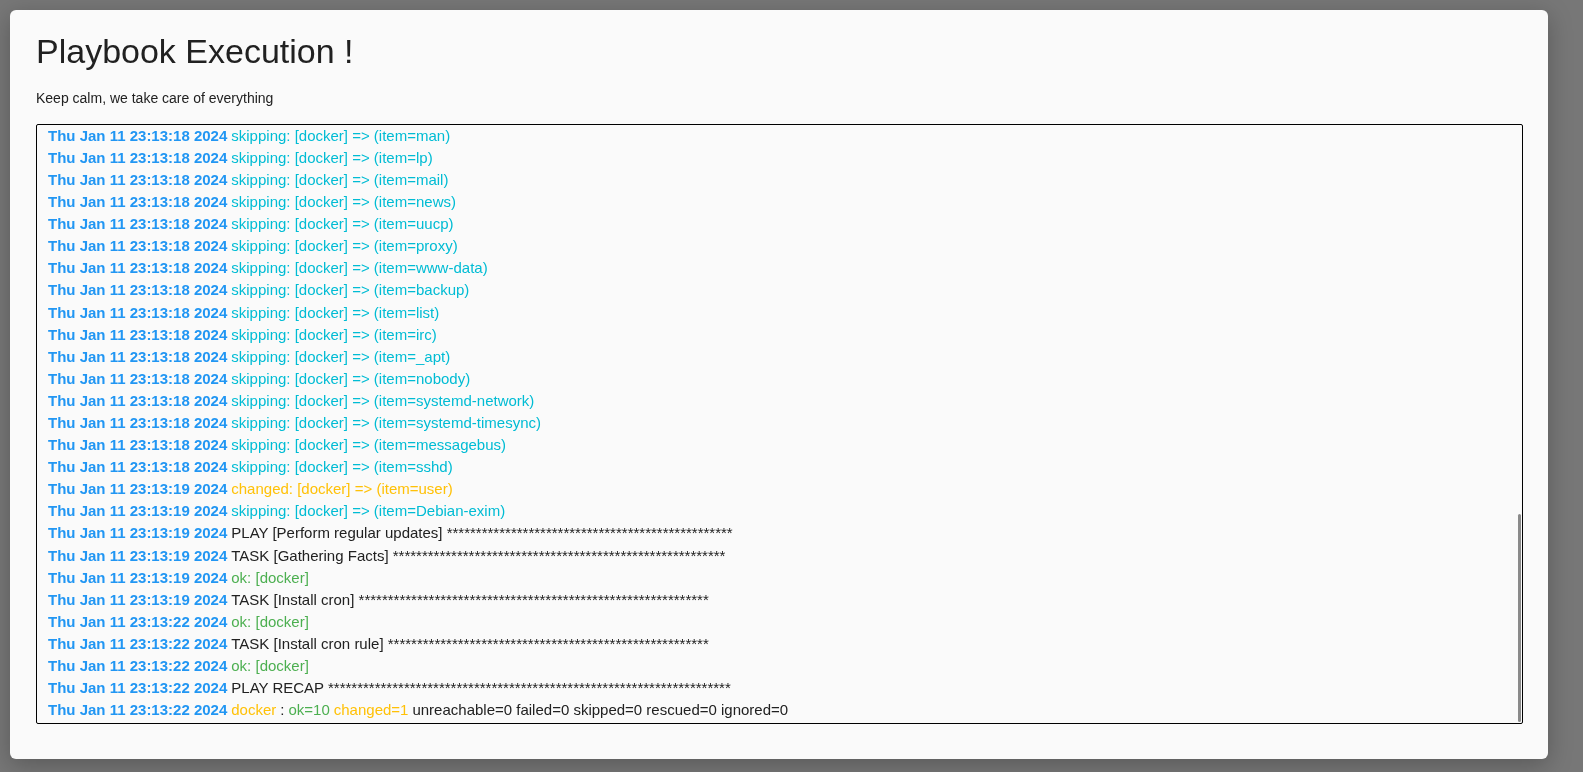  Describe the element at coordinates (371, 710) in the screenshot. I see `changed-message: changed=1` at that location.